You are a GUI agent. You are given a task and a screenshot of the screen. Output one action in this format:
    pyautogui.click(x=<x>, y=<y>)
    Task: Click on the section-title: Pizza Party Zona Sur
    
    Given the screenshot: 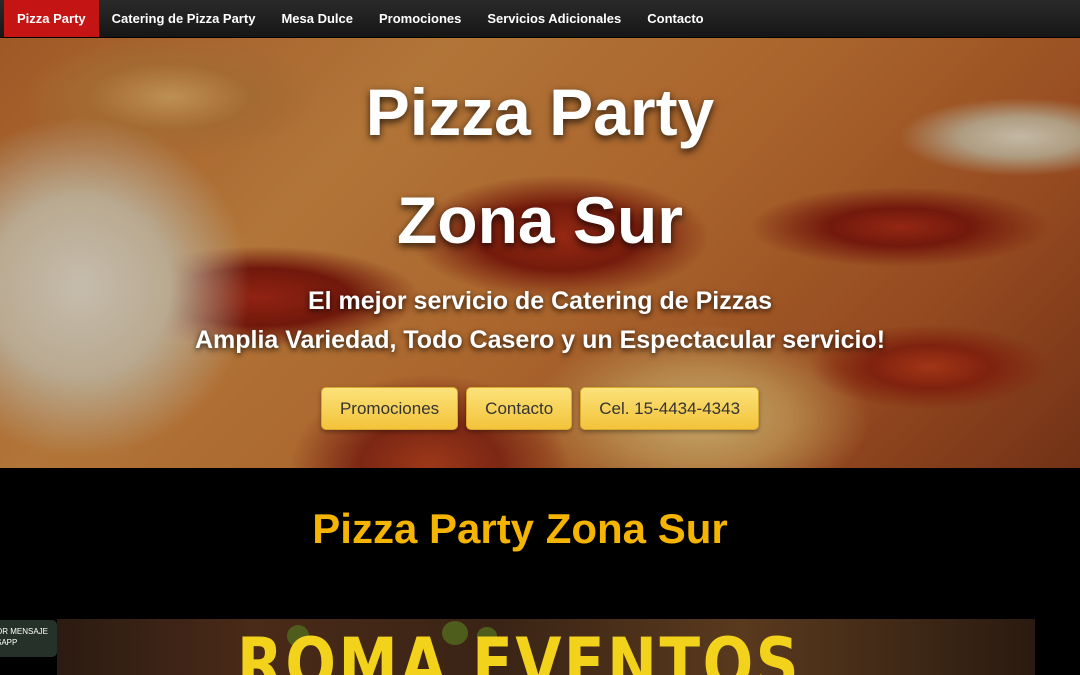 What is the action you would take?
    pyautogui.click(x=520, y=528)
    